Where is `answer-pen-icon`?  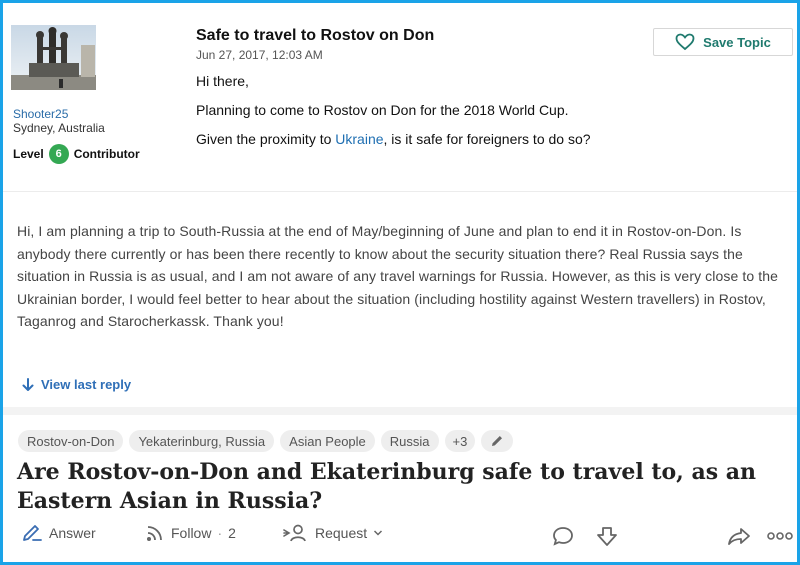 answer-pen-icon is located at coordinates (32, 533).